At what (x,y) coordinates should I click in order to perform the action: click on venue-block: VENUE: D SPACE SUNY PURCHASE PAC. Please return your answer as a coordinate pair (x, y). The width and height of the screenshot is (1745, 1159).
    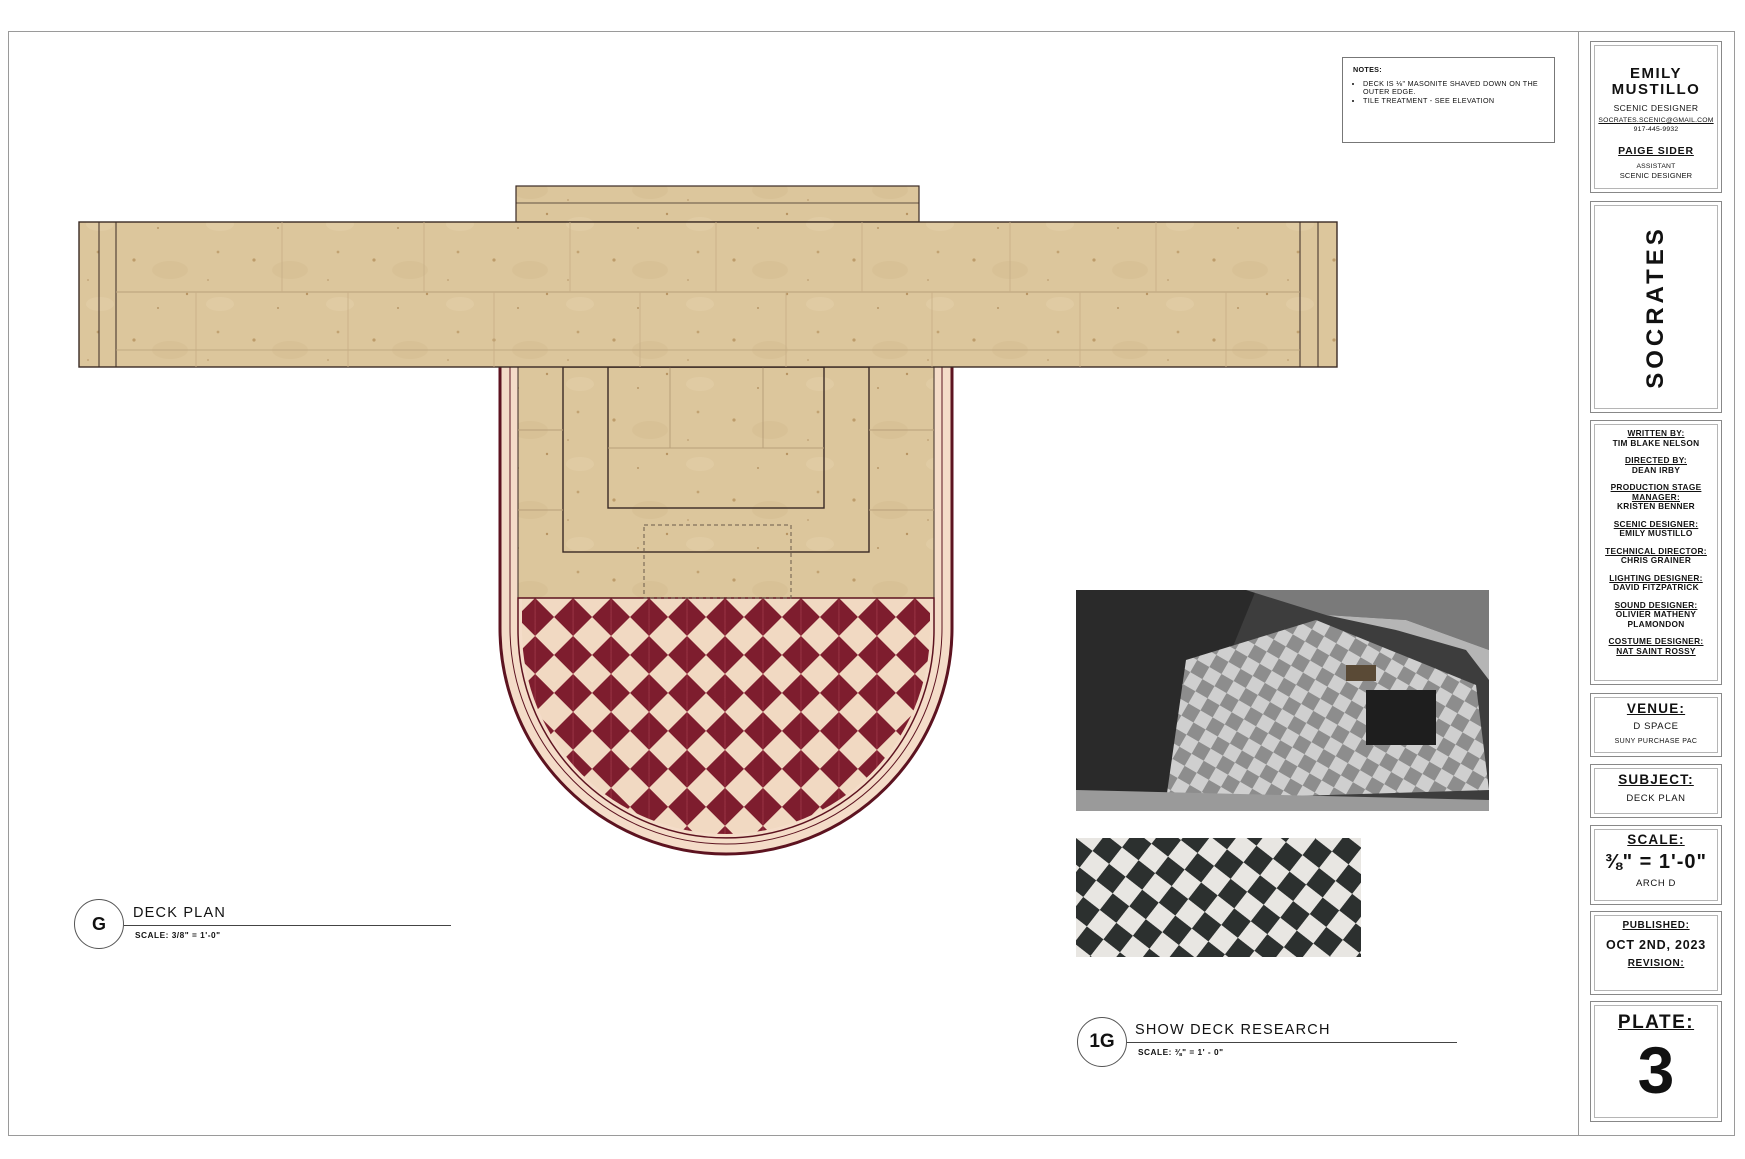
    Looking at the image, I should click on (1656, 725).